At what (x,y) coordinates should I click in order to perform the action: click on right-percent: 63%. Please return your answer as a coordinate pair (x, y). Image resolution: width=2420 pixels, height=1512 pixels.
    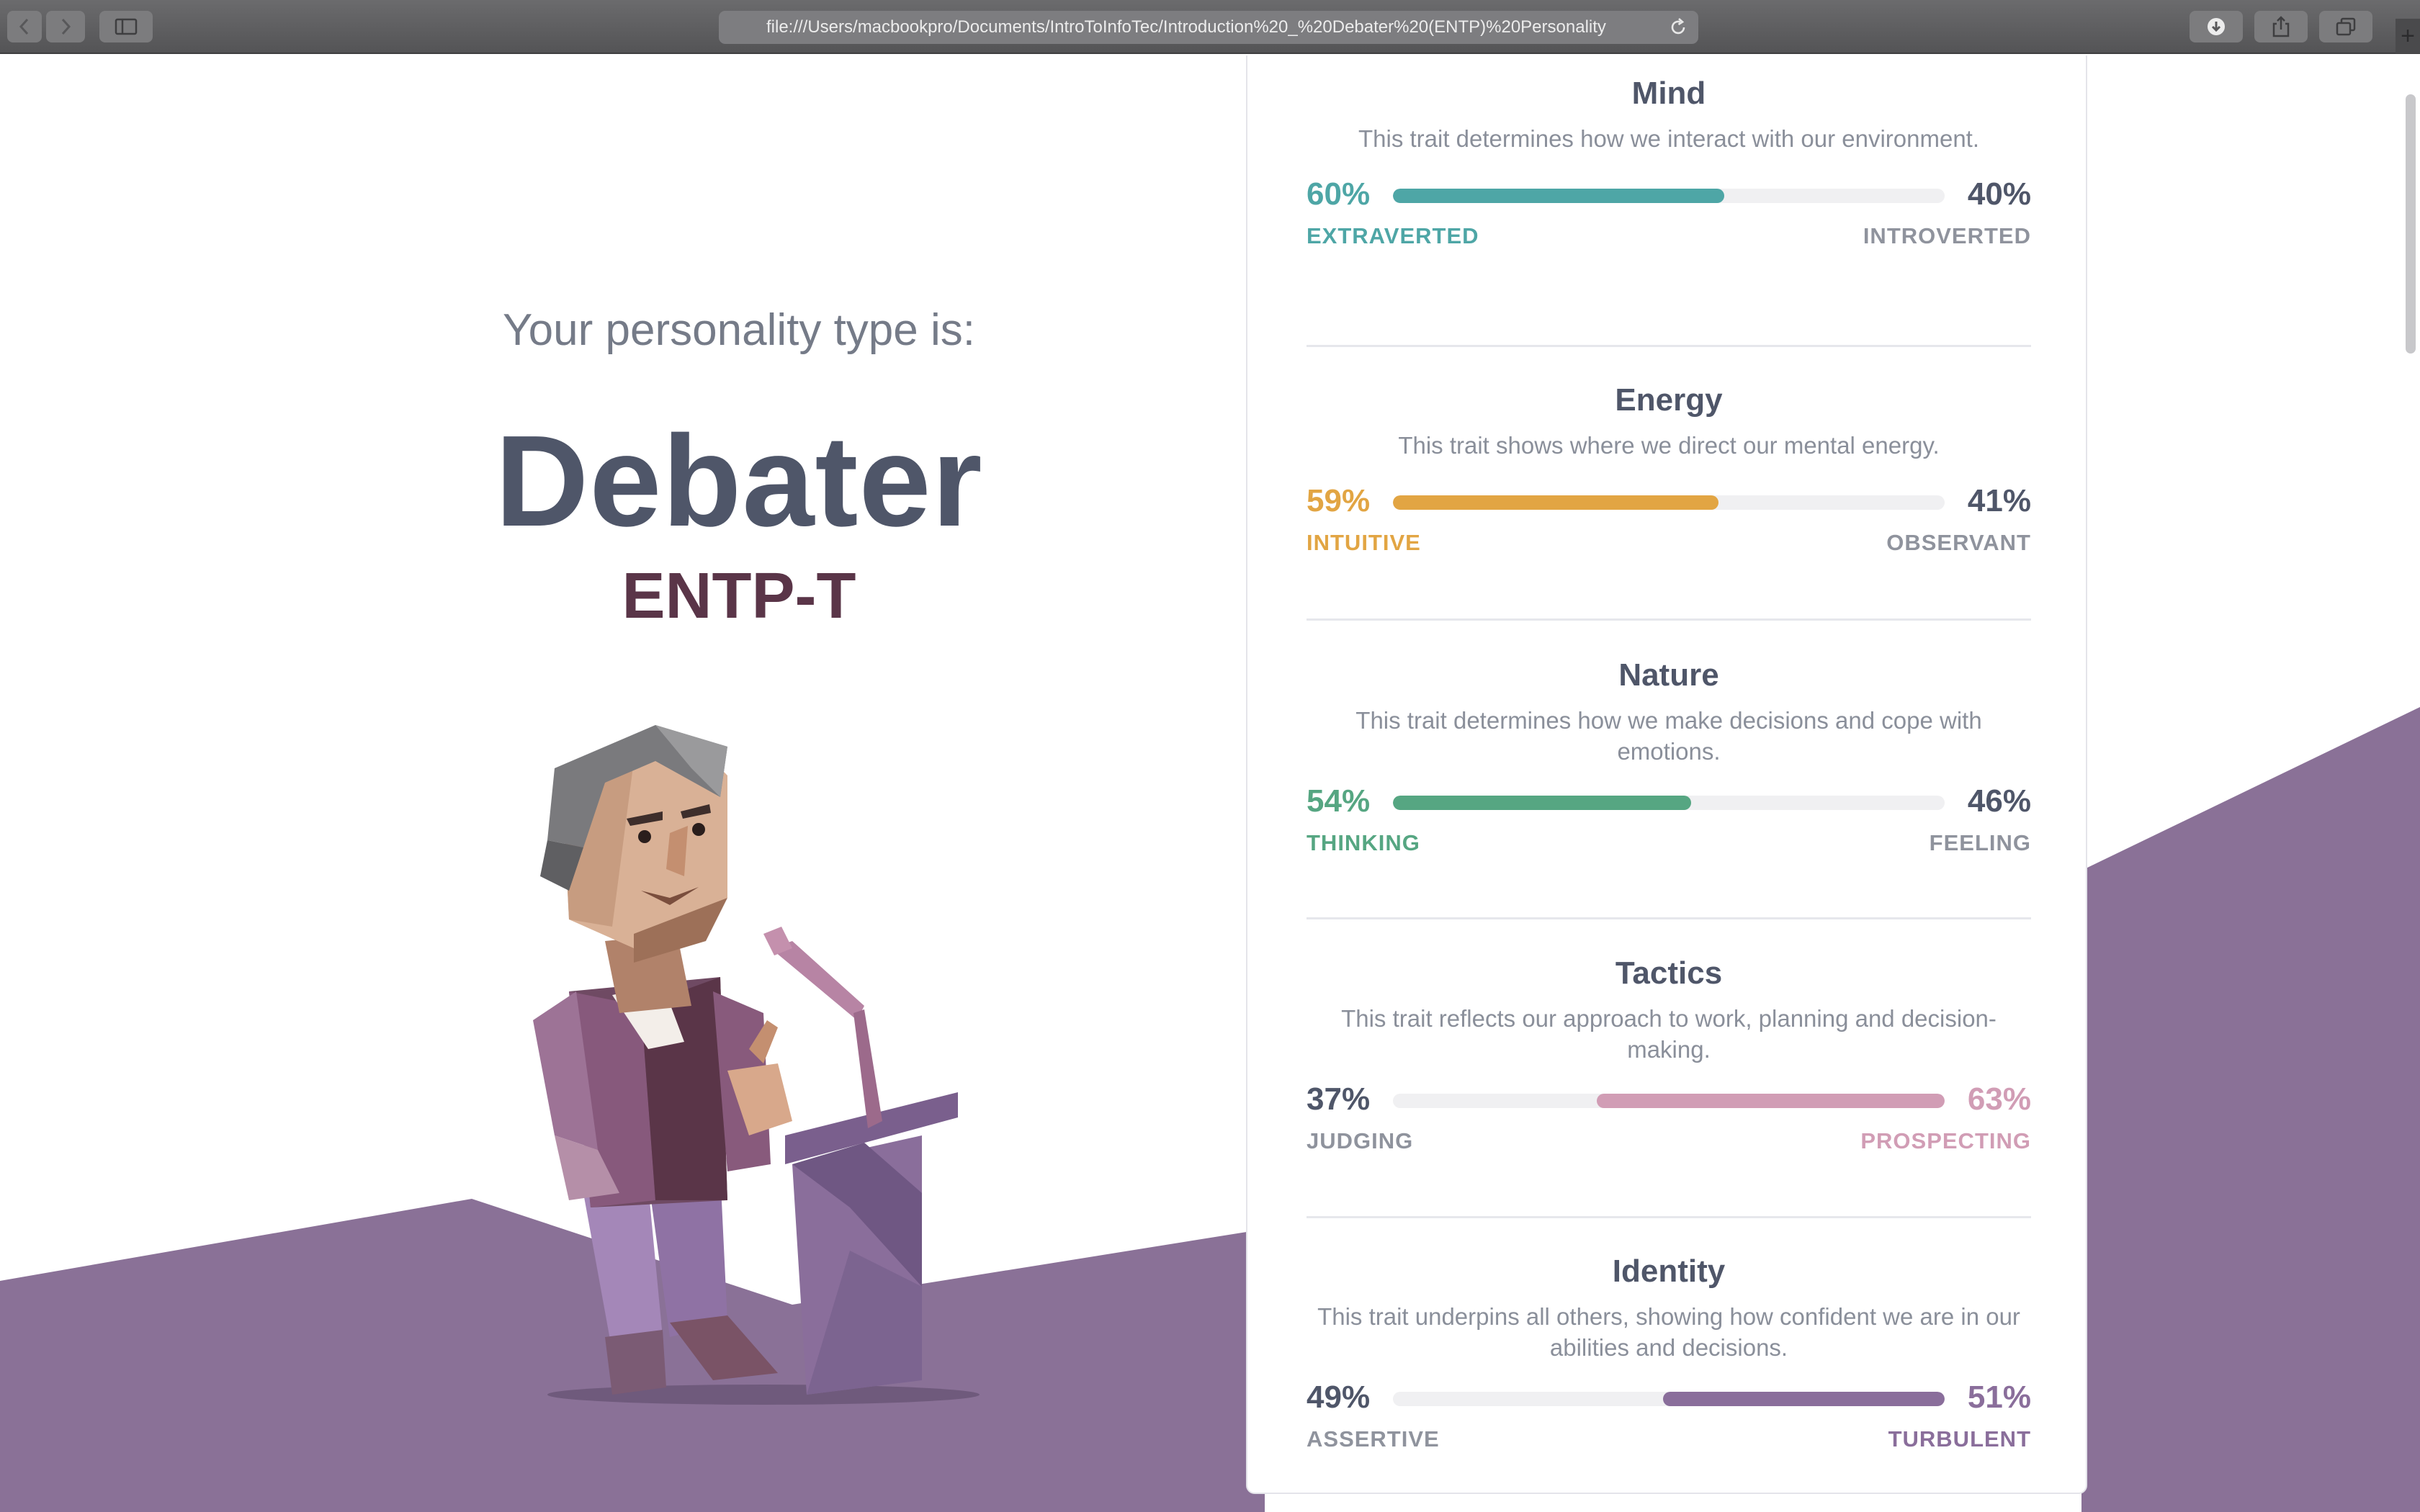
    Looking at the image, I should click on (1999, 1099).